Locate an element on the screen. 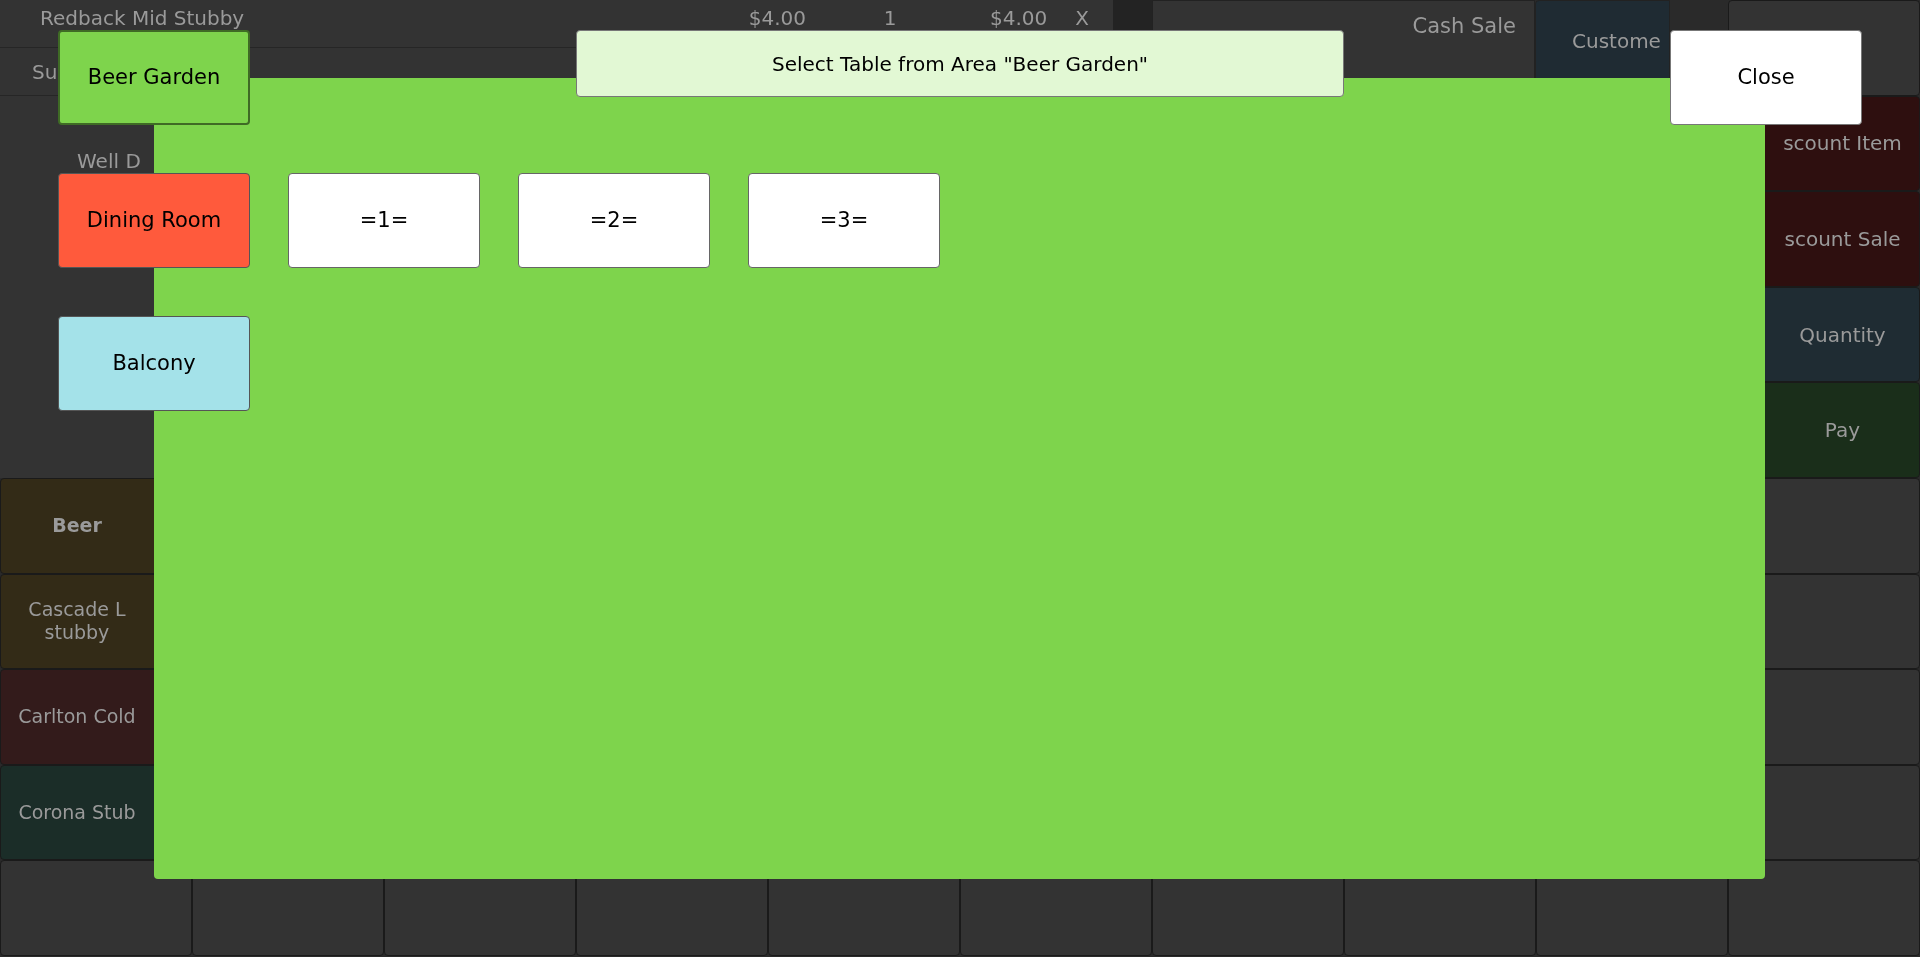 The image size is (1920, 957). order-item-total: $4.00 is located at coordinates (1019, 18).